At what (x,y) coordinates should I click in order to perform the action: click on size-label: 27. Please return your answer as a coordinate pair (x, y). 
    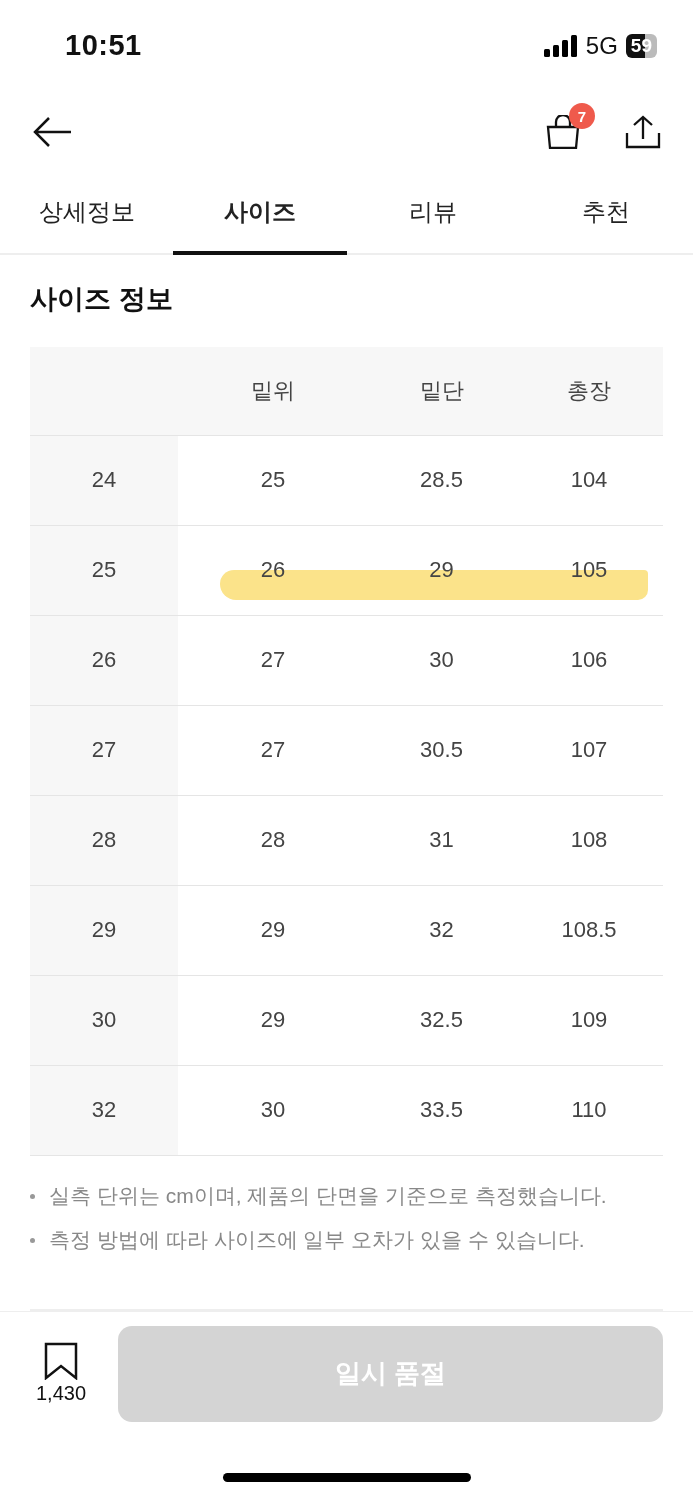
    Looking at the image, I should click on (104, 749).